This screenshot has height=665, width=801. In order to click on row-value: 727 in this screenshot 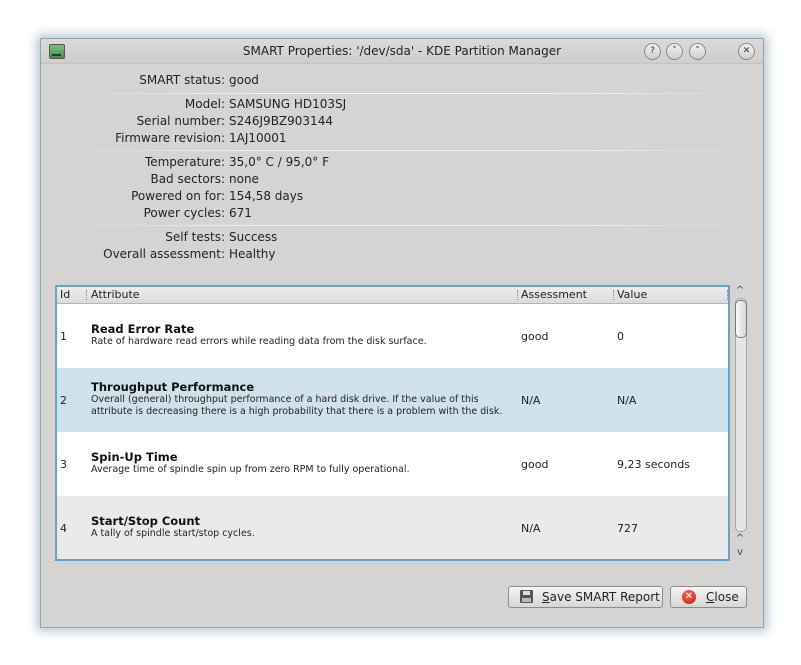, I will do `click(627, 528)`.